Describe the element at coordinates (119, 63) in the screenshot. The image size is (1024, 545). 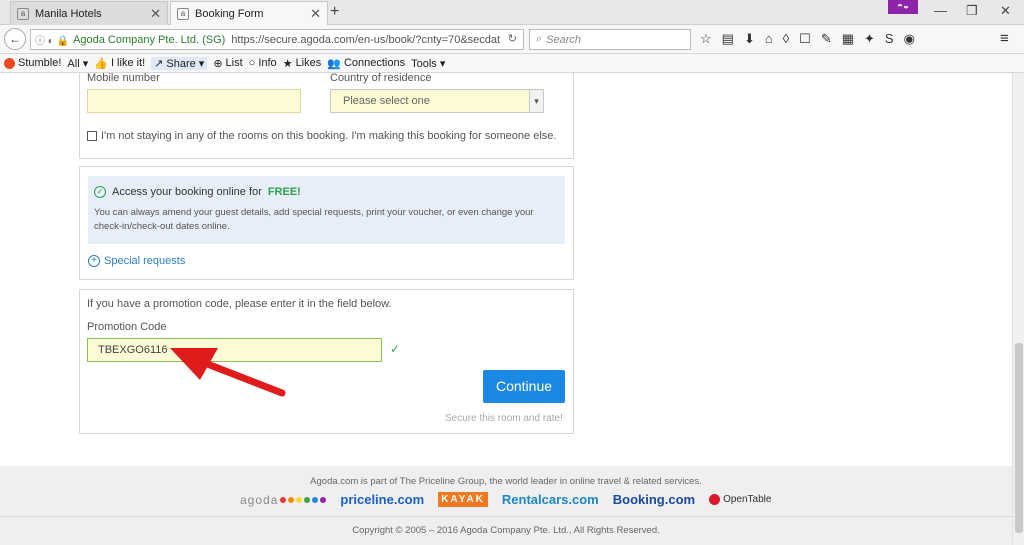
I see `bookmark-i-like-it: 👍 I like it!` at that location.